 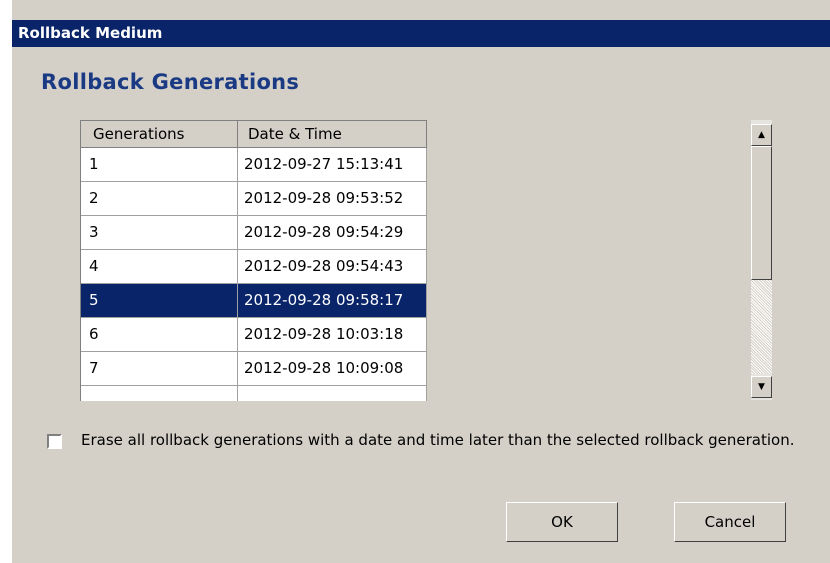 I want to click on table-row: 6 2012-09-28 10:03:18, so click(x=254, y=335).